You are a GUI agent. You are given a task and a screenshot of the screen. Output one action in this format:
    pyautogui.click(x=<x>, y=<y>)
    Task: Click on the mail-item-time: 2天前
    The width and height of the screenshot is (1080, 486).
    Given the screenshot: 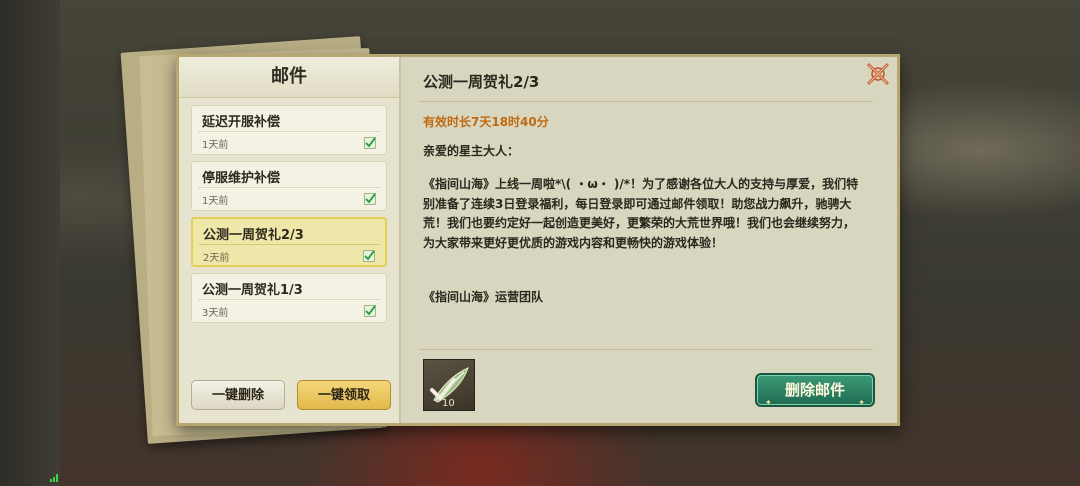 What is the action you would take?
    pyautogui.click(x=216, y=258)
    